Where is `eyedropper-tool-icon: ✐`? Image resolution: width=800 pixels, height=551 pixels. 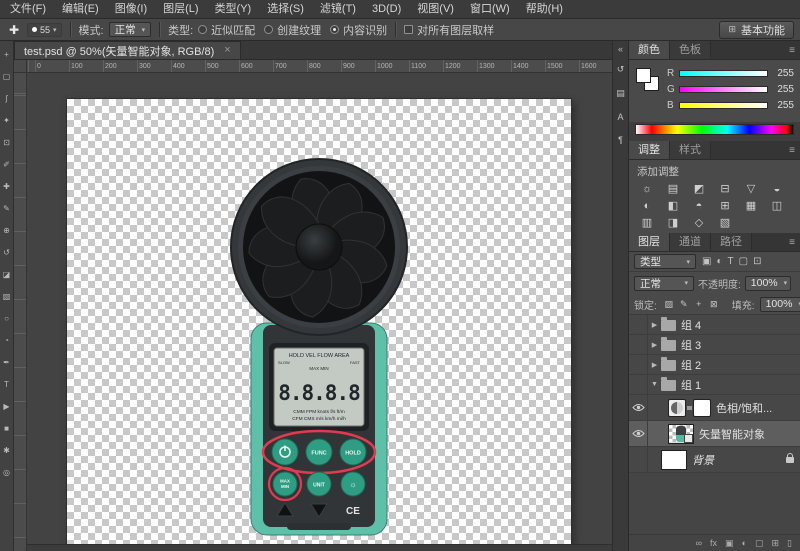
eyedropper-tool-icon: ✐ is located at coordinates (6, 164).